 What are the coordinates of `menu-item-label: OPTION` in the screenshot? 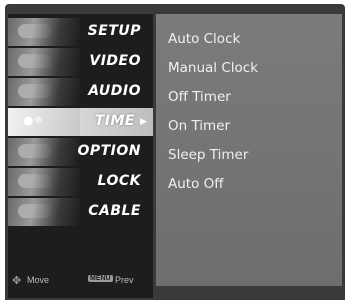 It's located at (109, 151).